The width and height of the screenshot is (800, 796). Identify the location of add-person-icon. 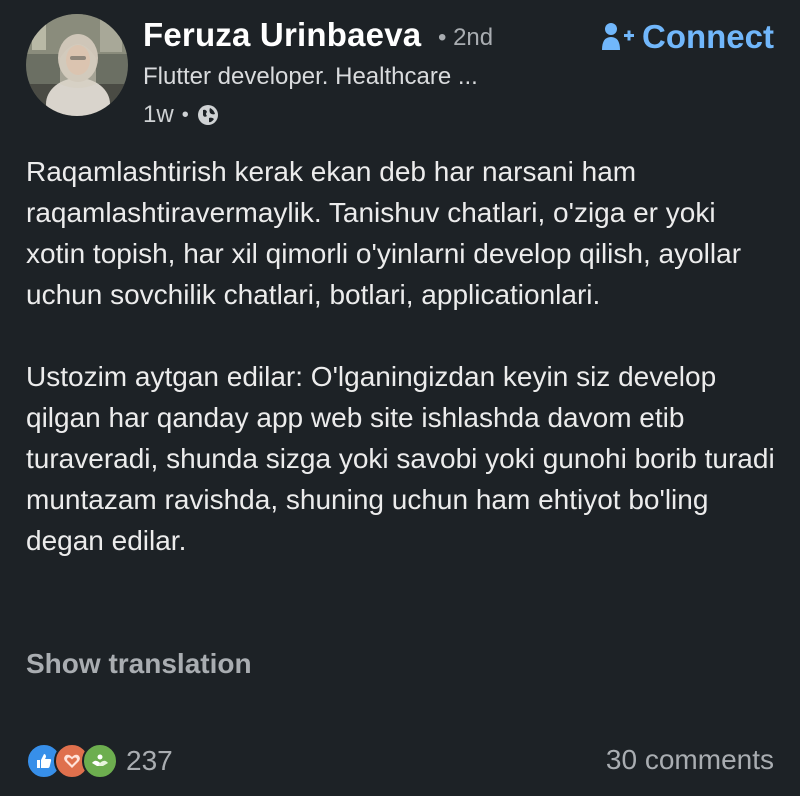
(618, 37).